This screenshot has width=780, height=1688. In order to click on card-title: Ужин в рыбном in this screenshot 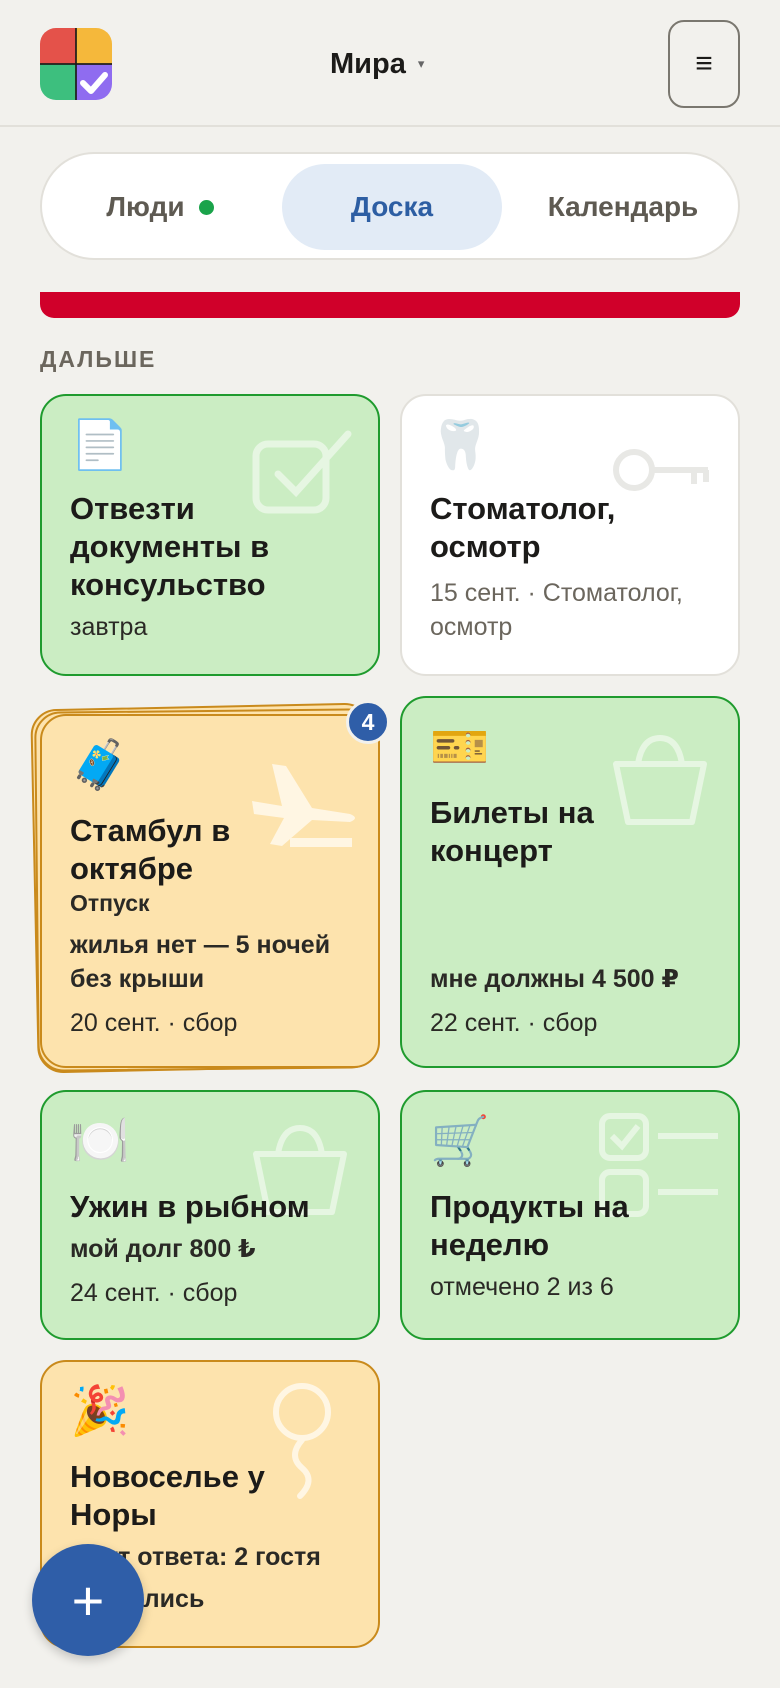, I will do `click(190, 1206)`.